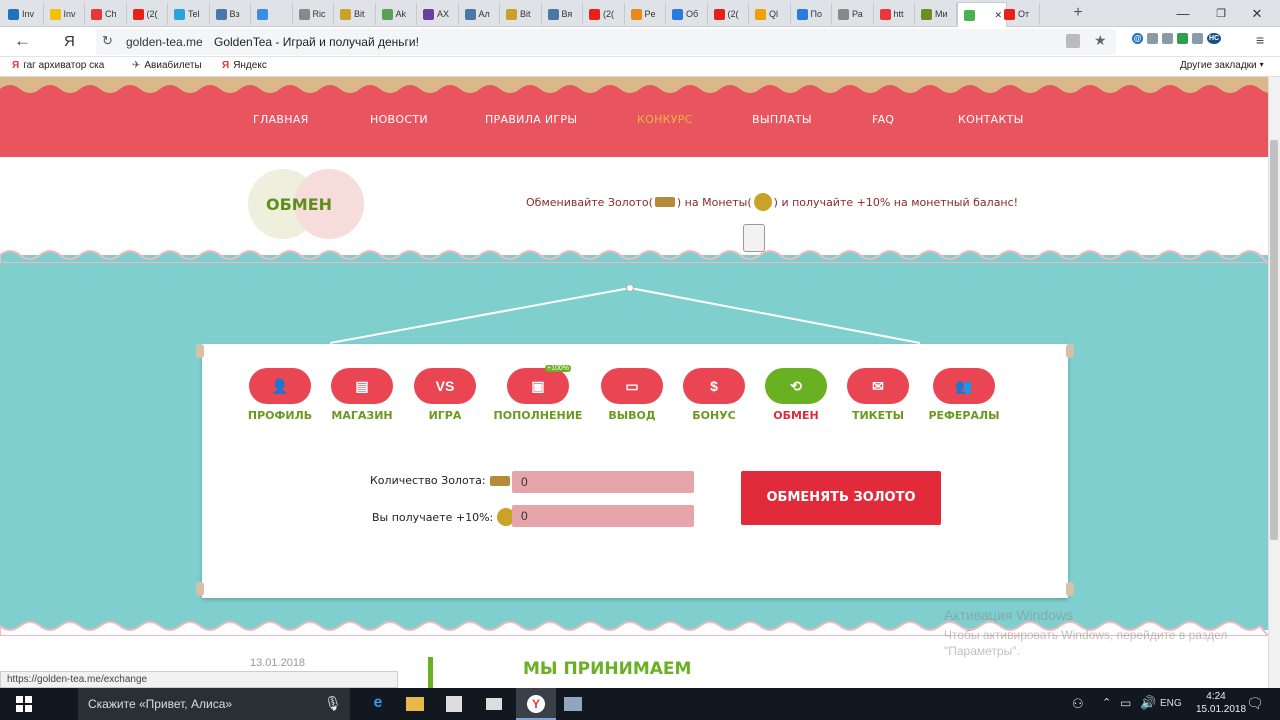  I want to click on nav-link: КОНКУРС, so click(665, 119).